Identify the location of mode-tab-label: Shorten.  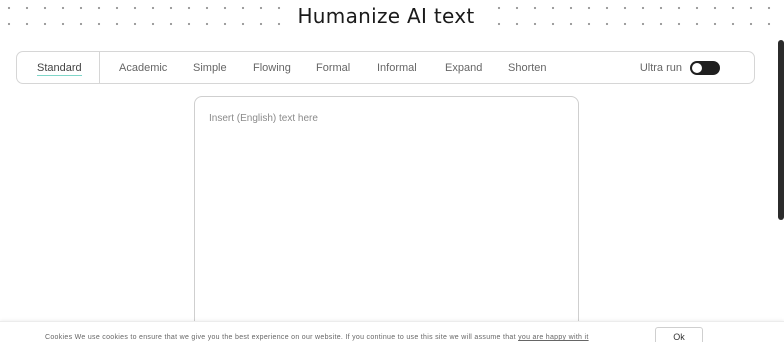
(527, 68).